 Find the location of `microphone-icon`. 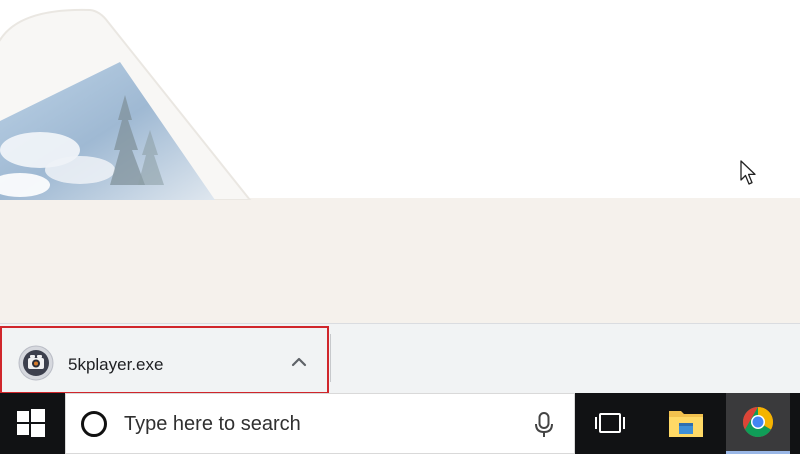

microphone-icon is located at coordinates (544, 425).